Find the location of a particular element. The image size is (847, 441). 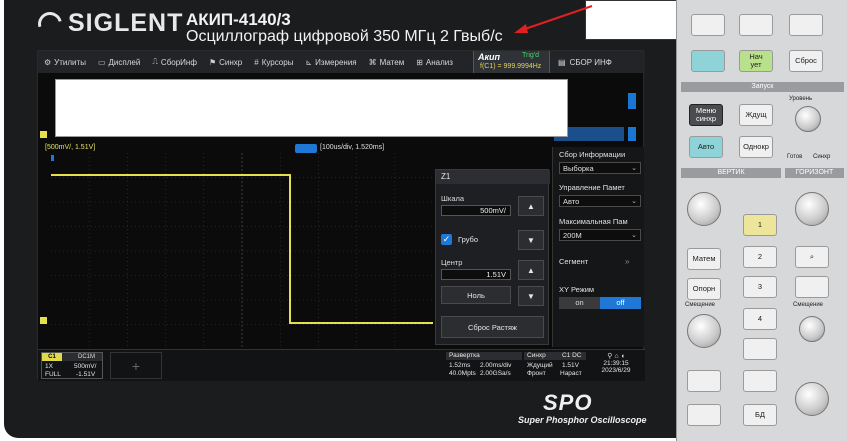

center-input: 1.51V is located at coordinates (476, 274).